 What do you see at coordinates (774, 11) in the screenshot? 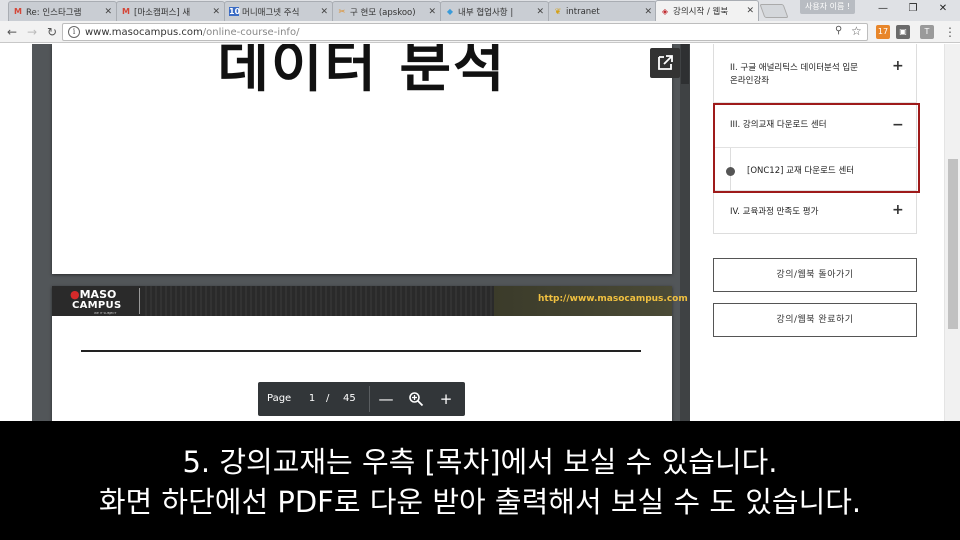
I see `new-tab-button` at bounding box center [774, 11].